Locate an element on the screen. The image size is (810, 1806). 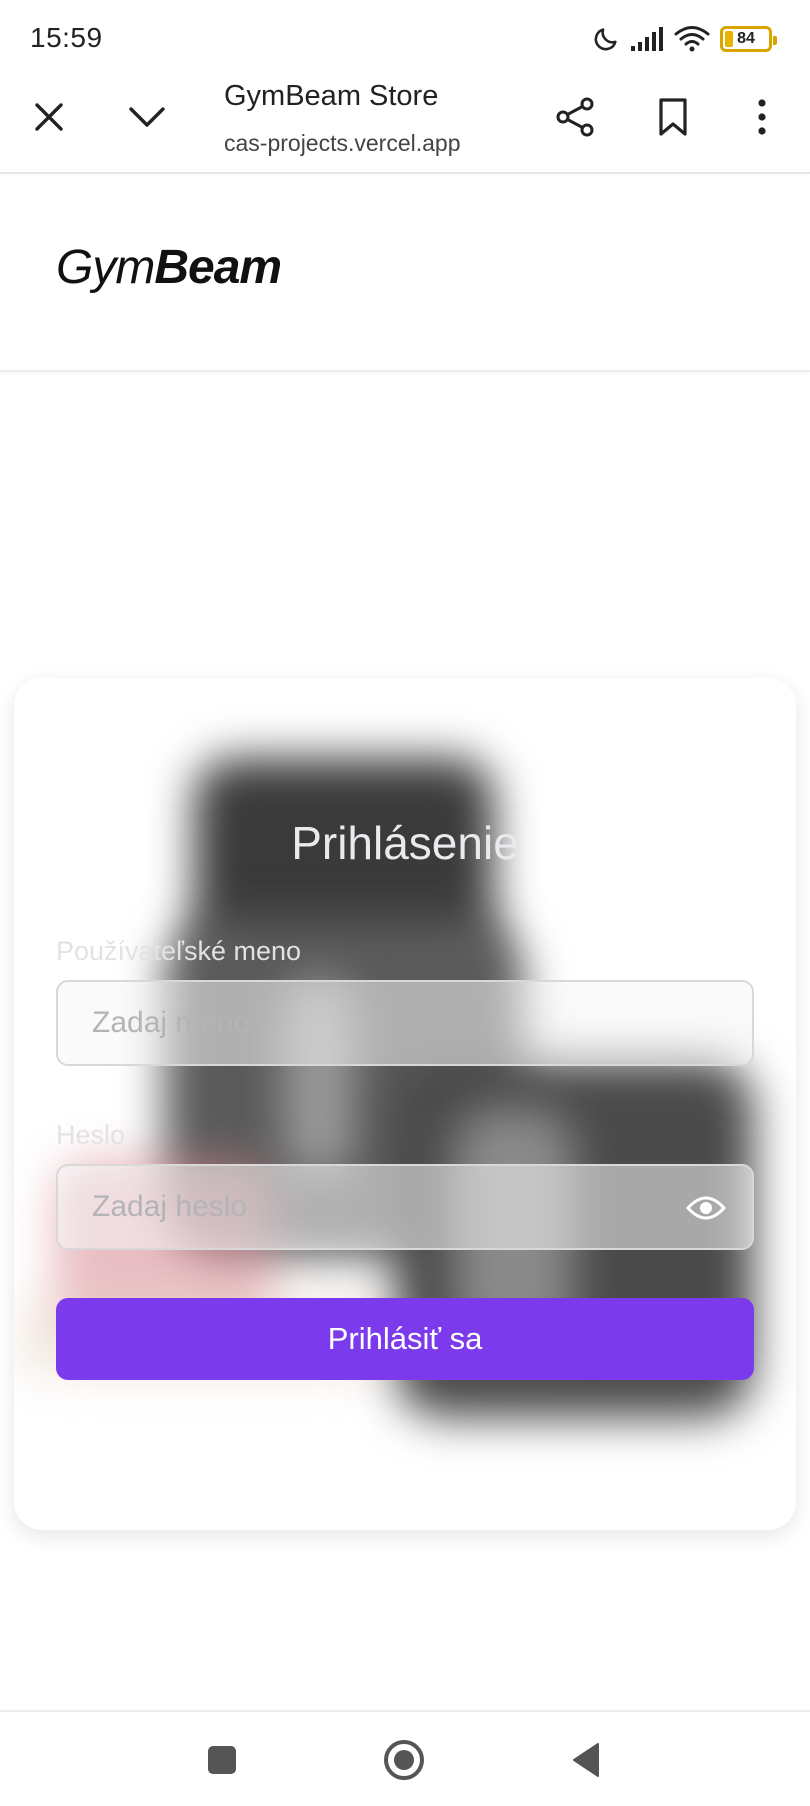
share-icon is located at coordinates (575, 117).